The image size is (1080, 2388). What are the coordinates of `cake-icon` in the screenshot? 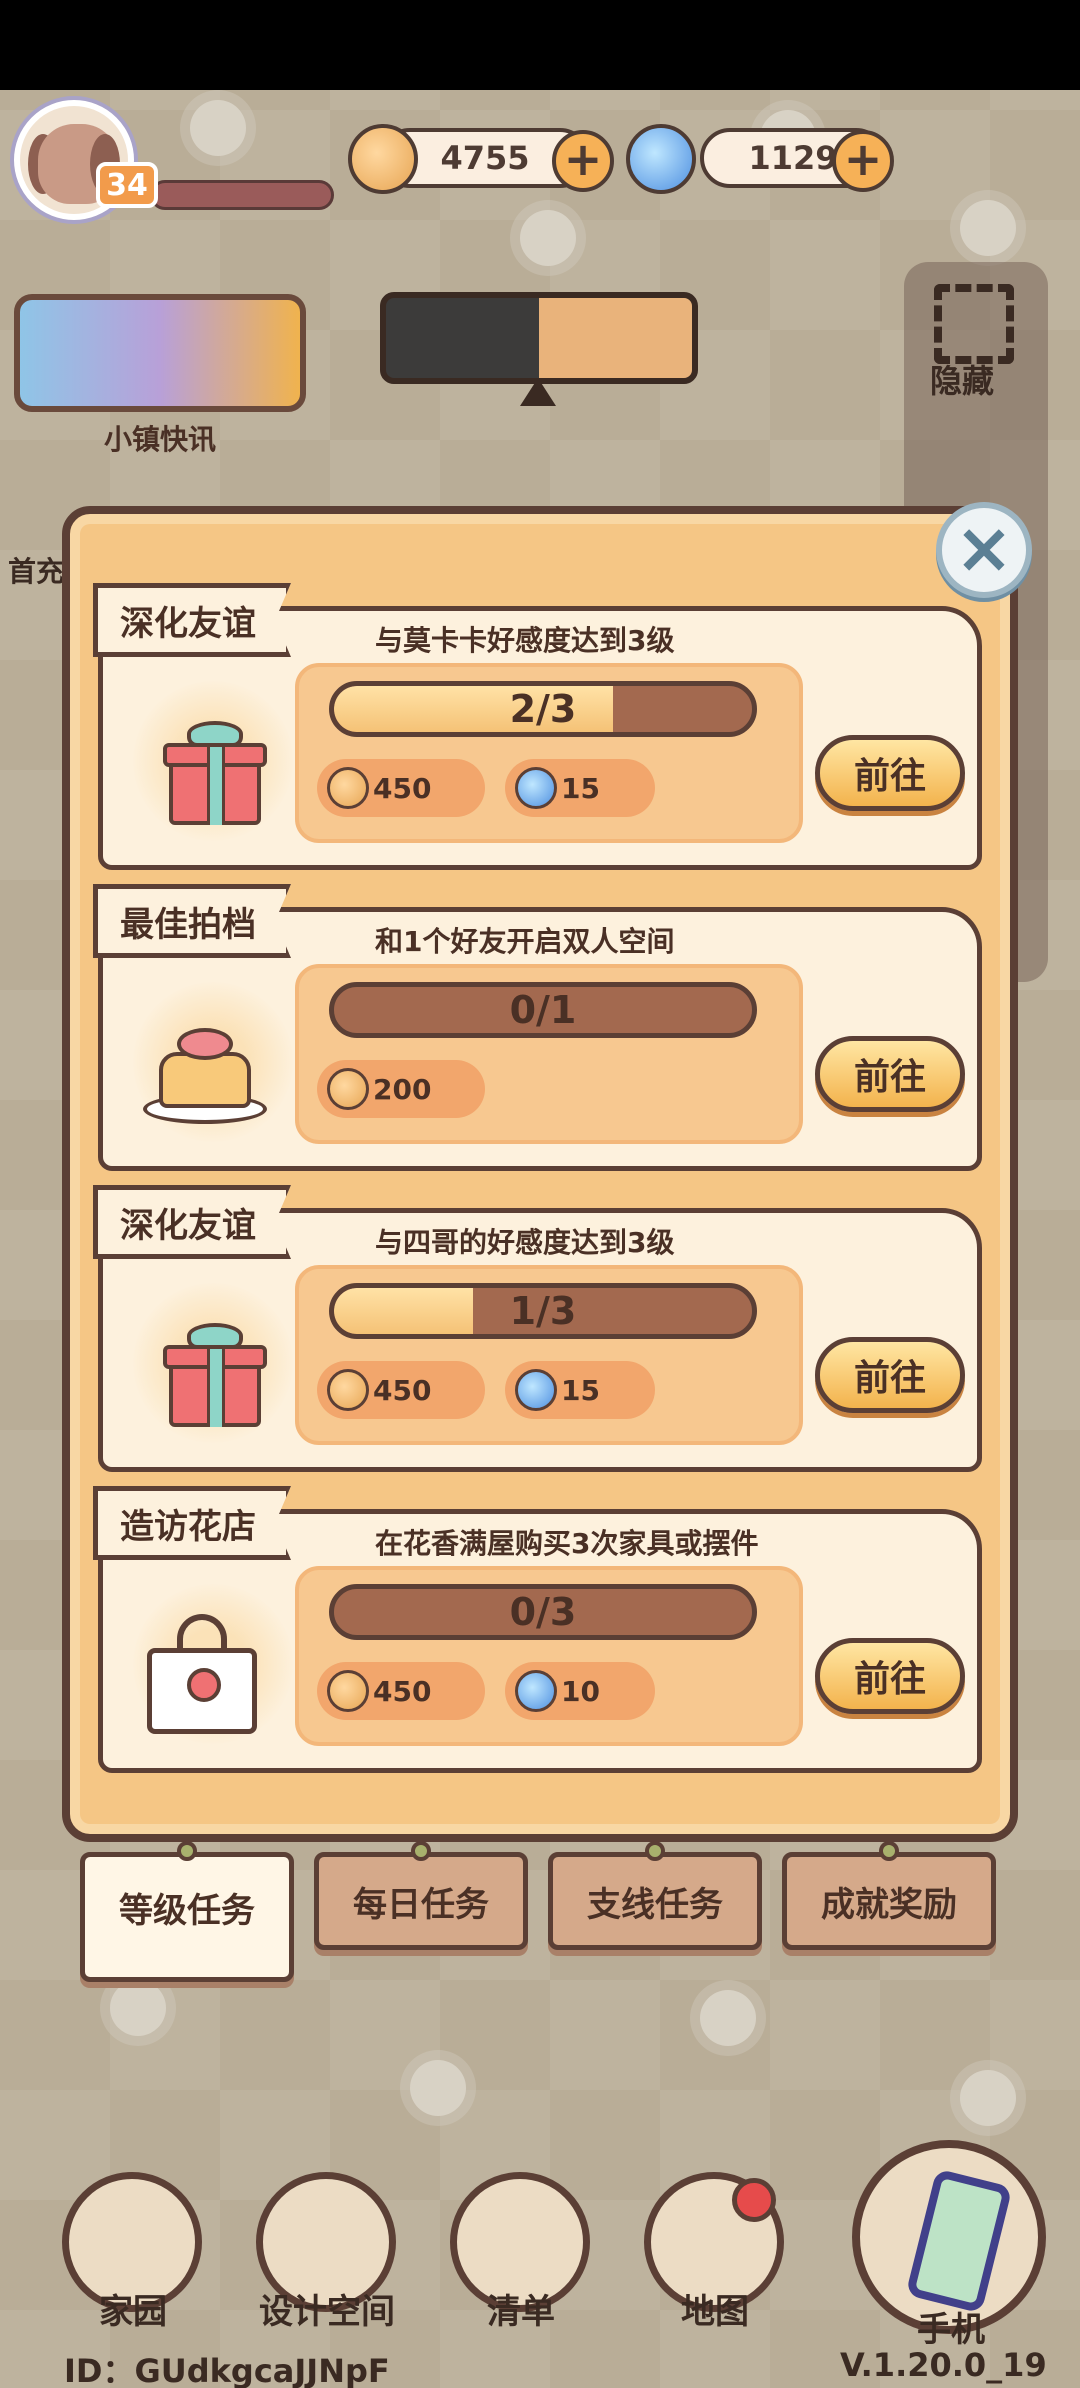 It's located at (205, 1073).